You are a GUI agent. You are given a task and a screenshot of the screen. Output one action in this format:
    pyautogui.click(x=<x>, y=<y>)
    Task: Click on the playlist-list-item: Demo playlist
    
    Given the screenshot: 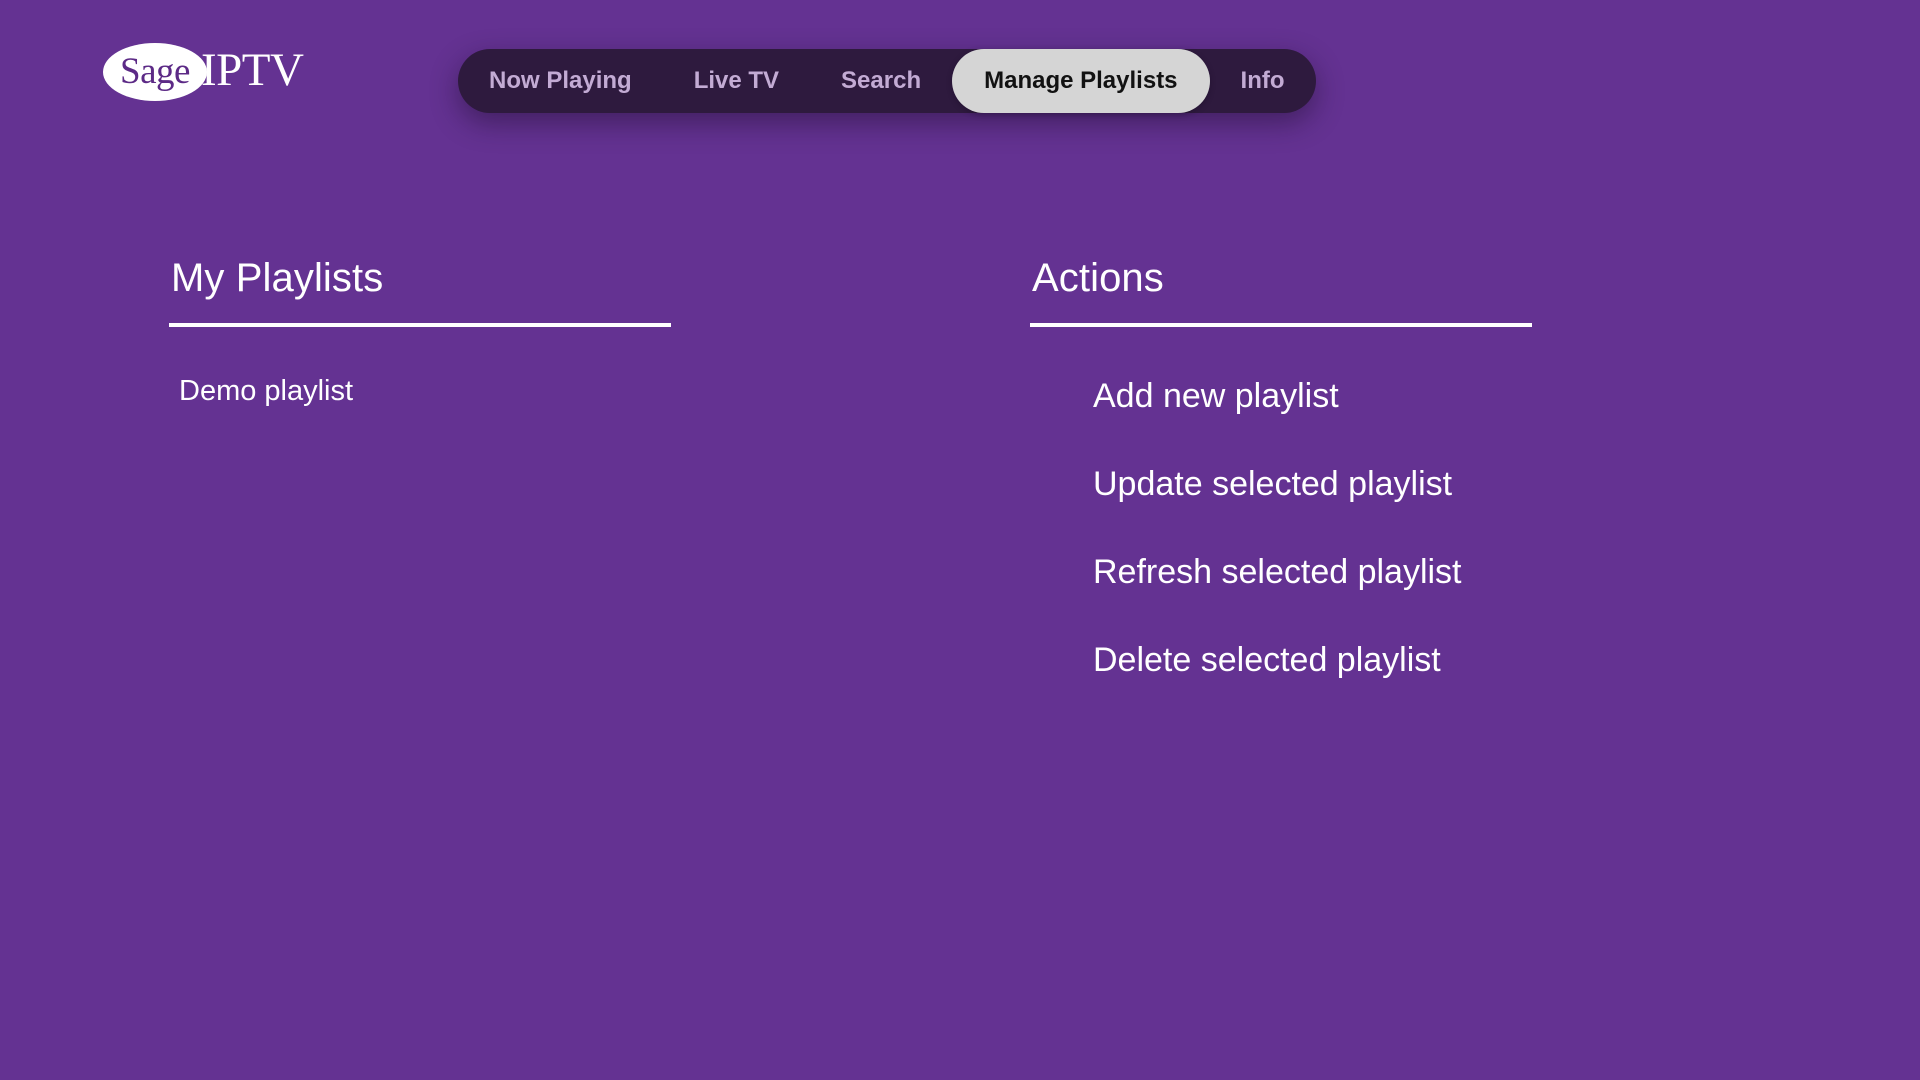 What is the action you would take?
    pyautogui.click(x=425, y=391)
    